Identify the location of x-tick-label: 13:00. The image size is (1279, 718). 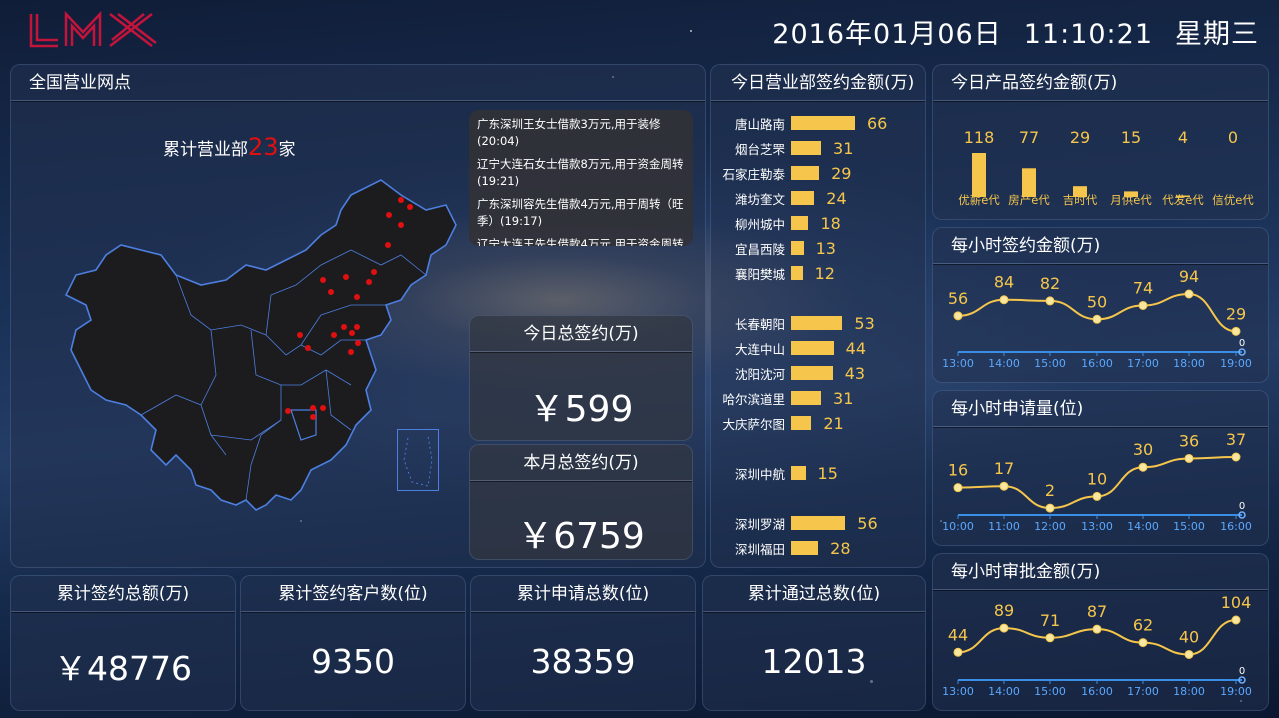
(958, 363).